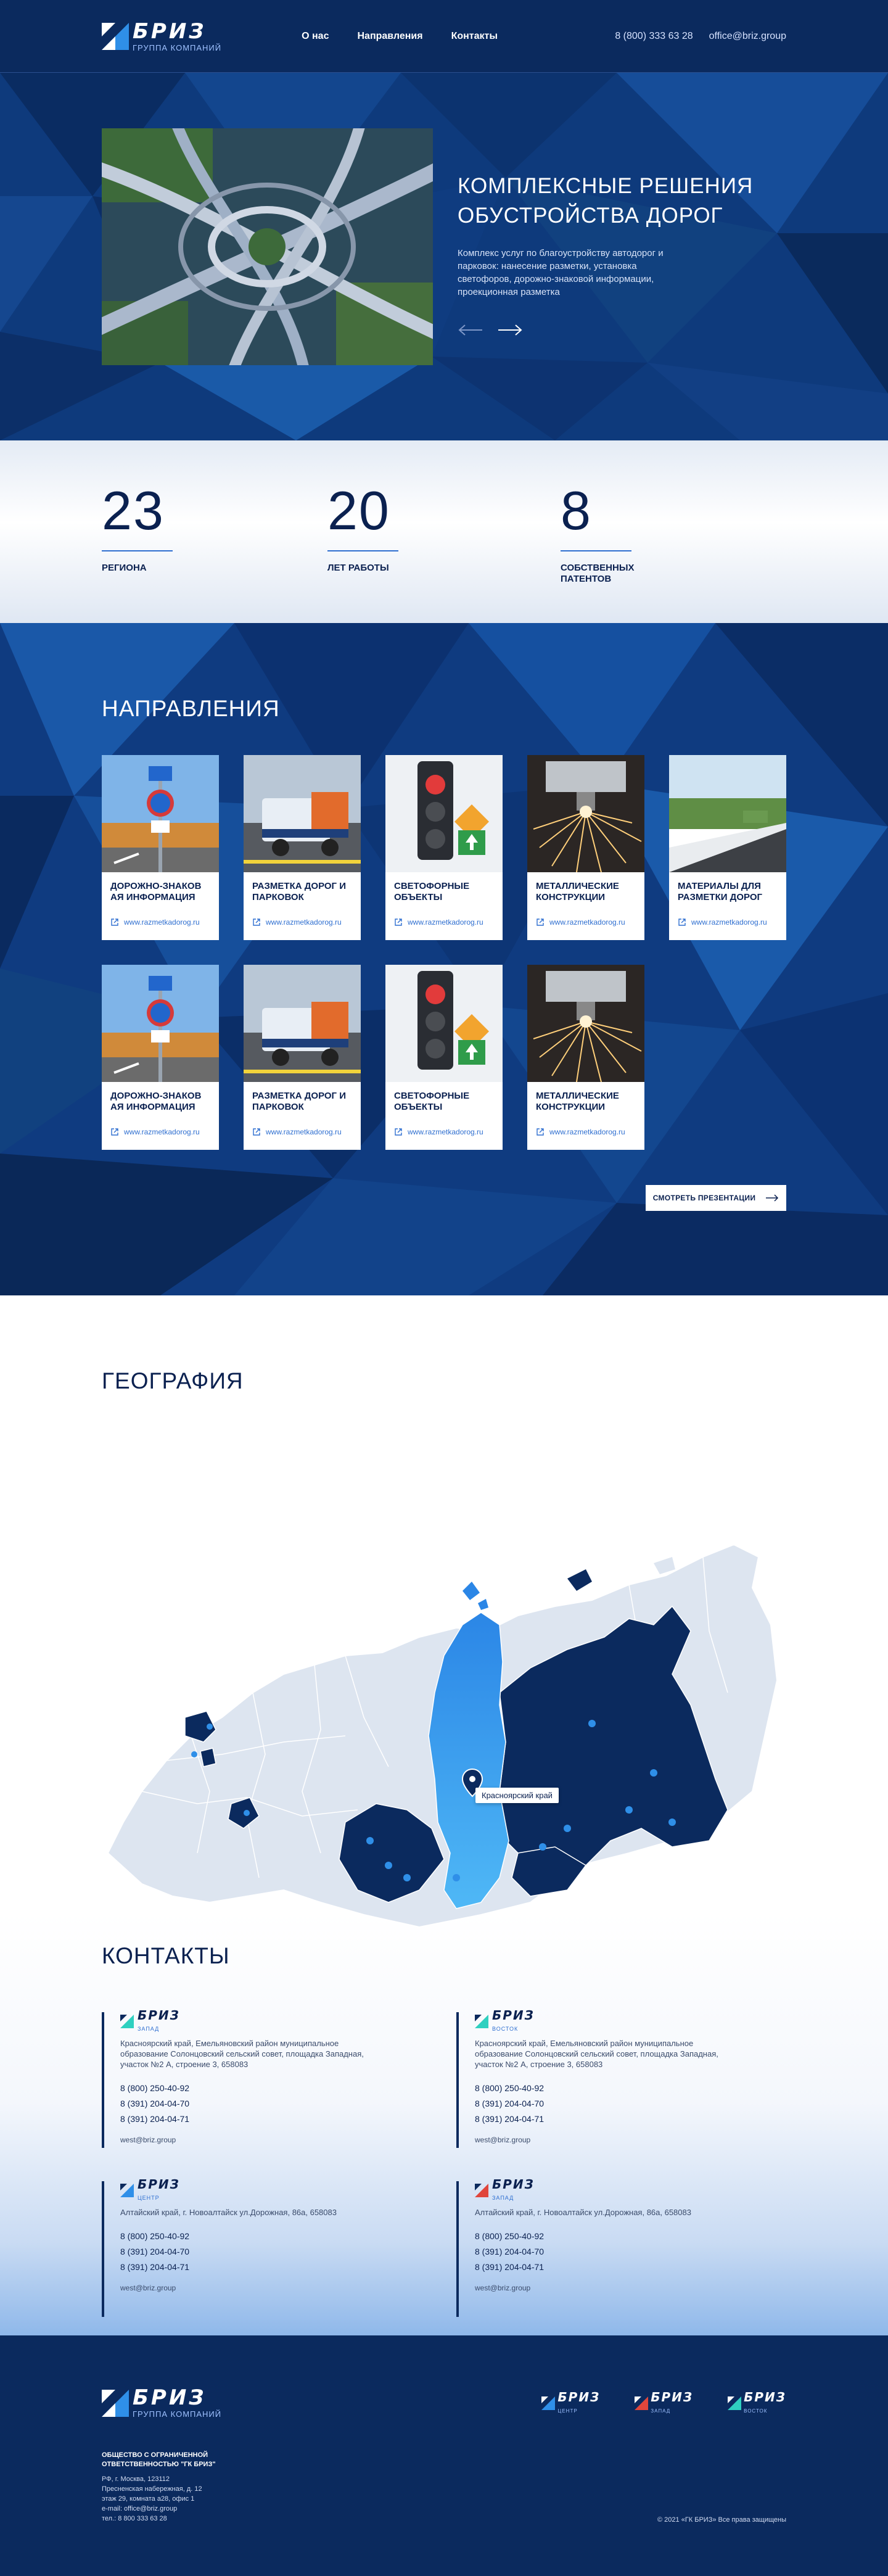 The width and height of the screenshot is (888, 2576). I want to click on nav-contacts: Контакты, so click(475, 36).